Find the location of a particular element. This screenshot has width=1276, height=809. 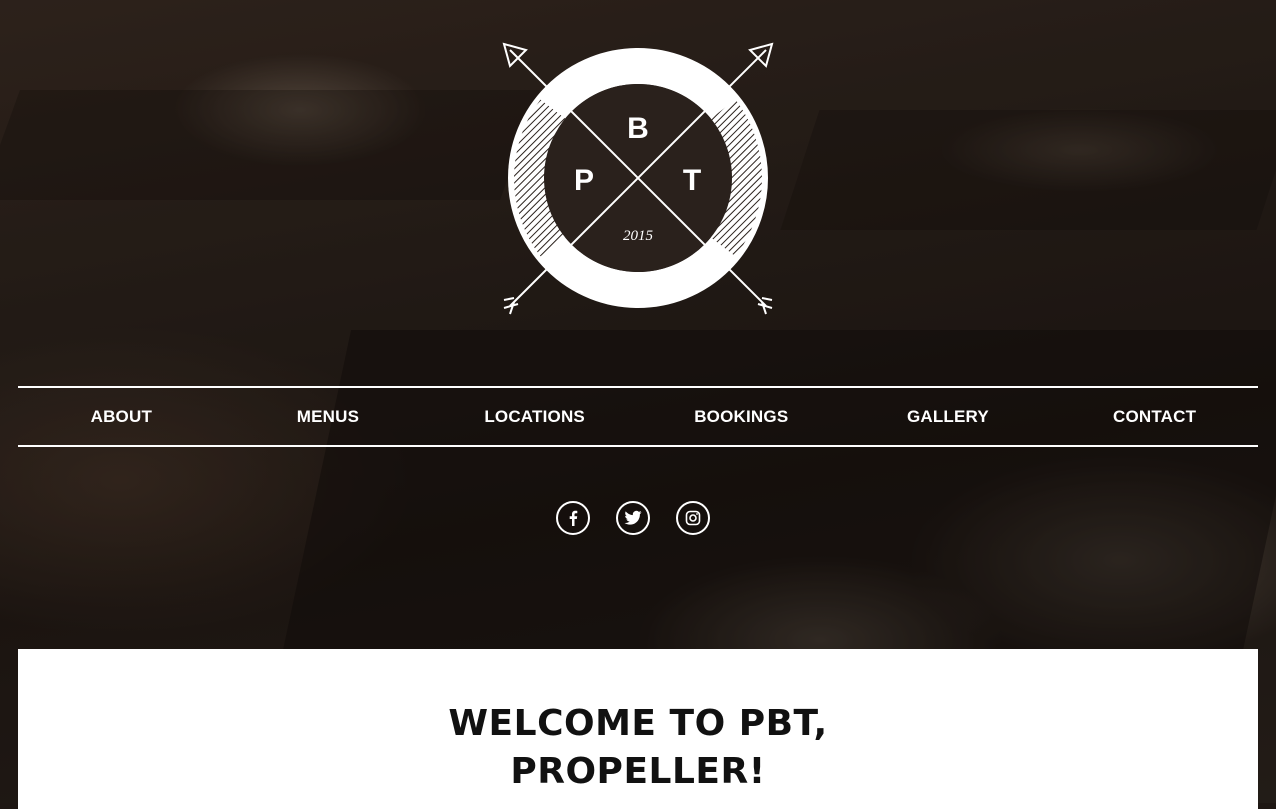

nav-bottom-divider is located at coordinates (638, 446).